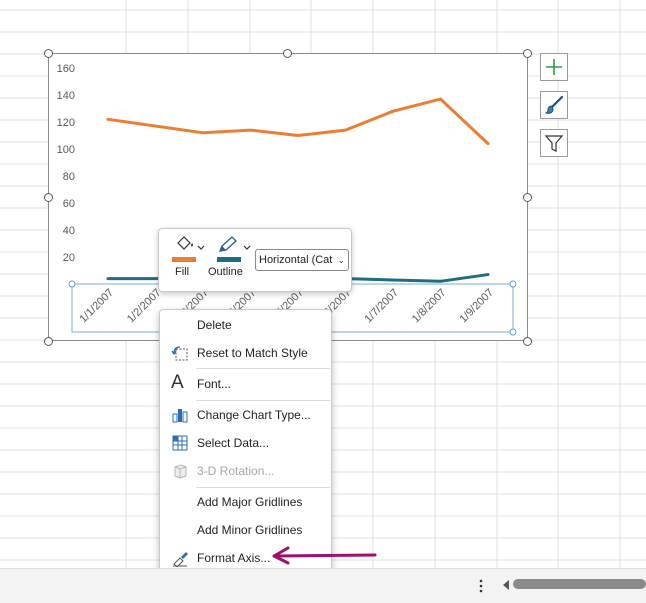 The image size is (646, 603). I want to click on fill-label: Fill, so click(182, 272).